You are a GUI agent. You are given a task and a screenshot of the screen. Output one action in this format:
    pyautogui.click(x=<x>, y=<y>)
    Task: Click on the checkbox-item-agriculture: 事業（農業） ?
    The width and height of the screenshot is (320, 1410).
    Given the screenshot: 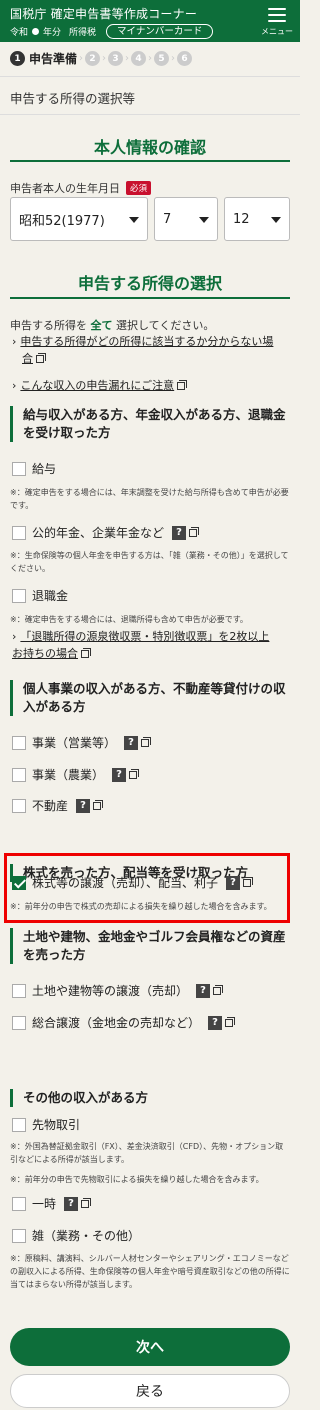 What is the action you would take?
    pyautogui.click(x=76, y=774)
    